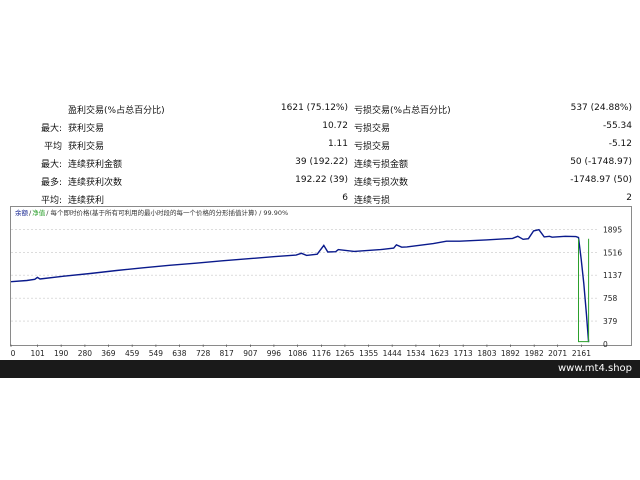 This screenshot has width=640, height=480. What do you see at coordinates (95, 183) in the screenshot?
I see `win-label: 连续获利次数` at bounding box center [95, 183].